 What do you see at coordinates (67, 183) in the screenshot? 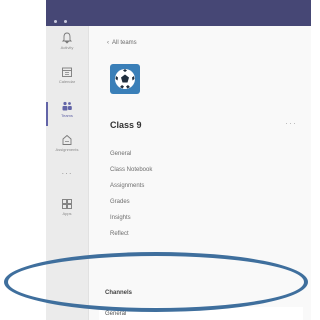
I see `rail-more-apps: ···` at bounding box center [67, 183].